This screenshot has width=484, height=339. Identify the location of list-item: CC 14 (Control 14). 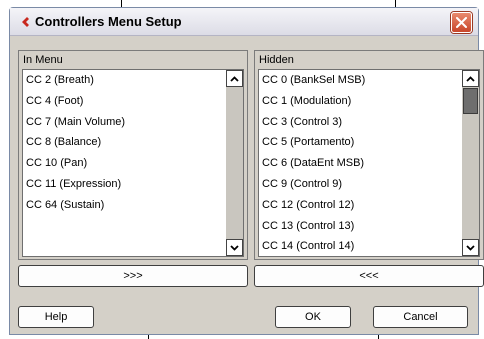
(360, 246).